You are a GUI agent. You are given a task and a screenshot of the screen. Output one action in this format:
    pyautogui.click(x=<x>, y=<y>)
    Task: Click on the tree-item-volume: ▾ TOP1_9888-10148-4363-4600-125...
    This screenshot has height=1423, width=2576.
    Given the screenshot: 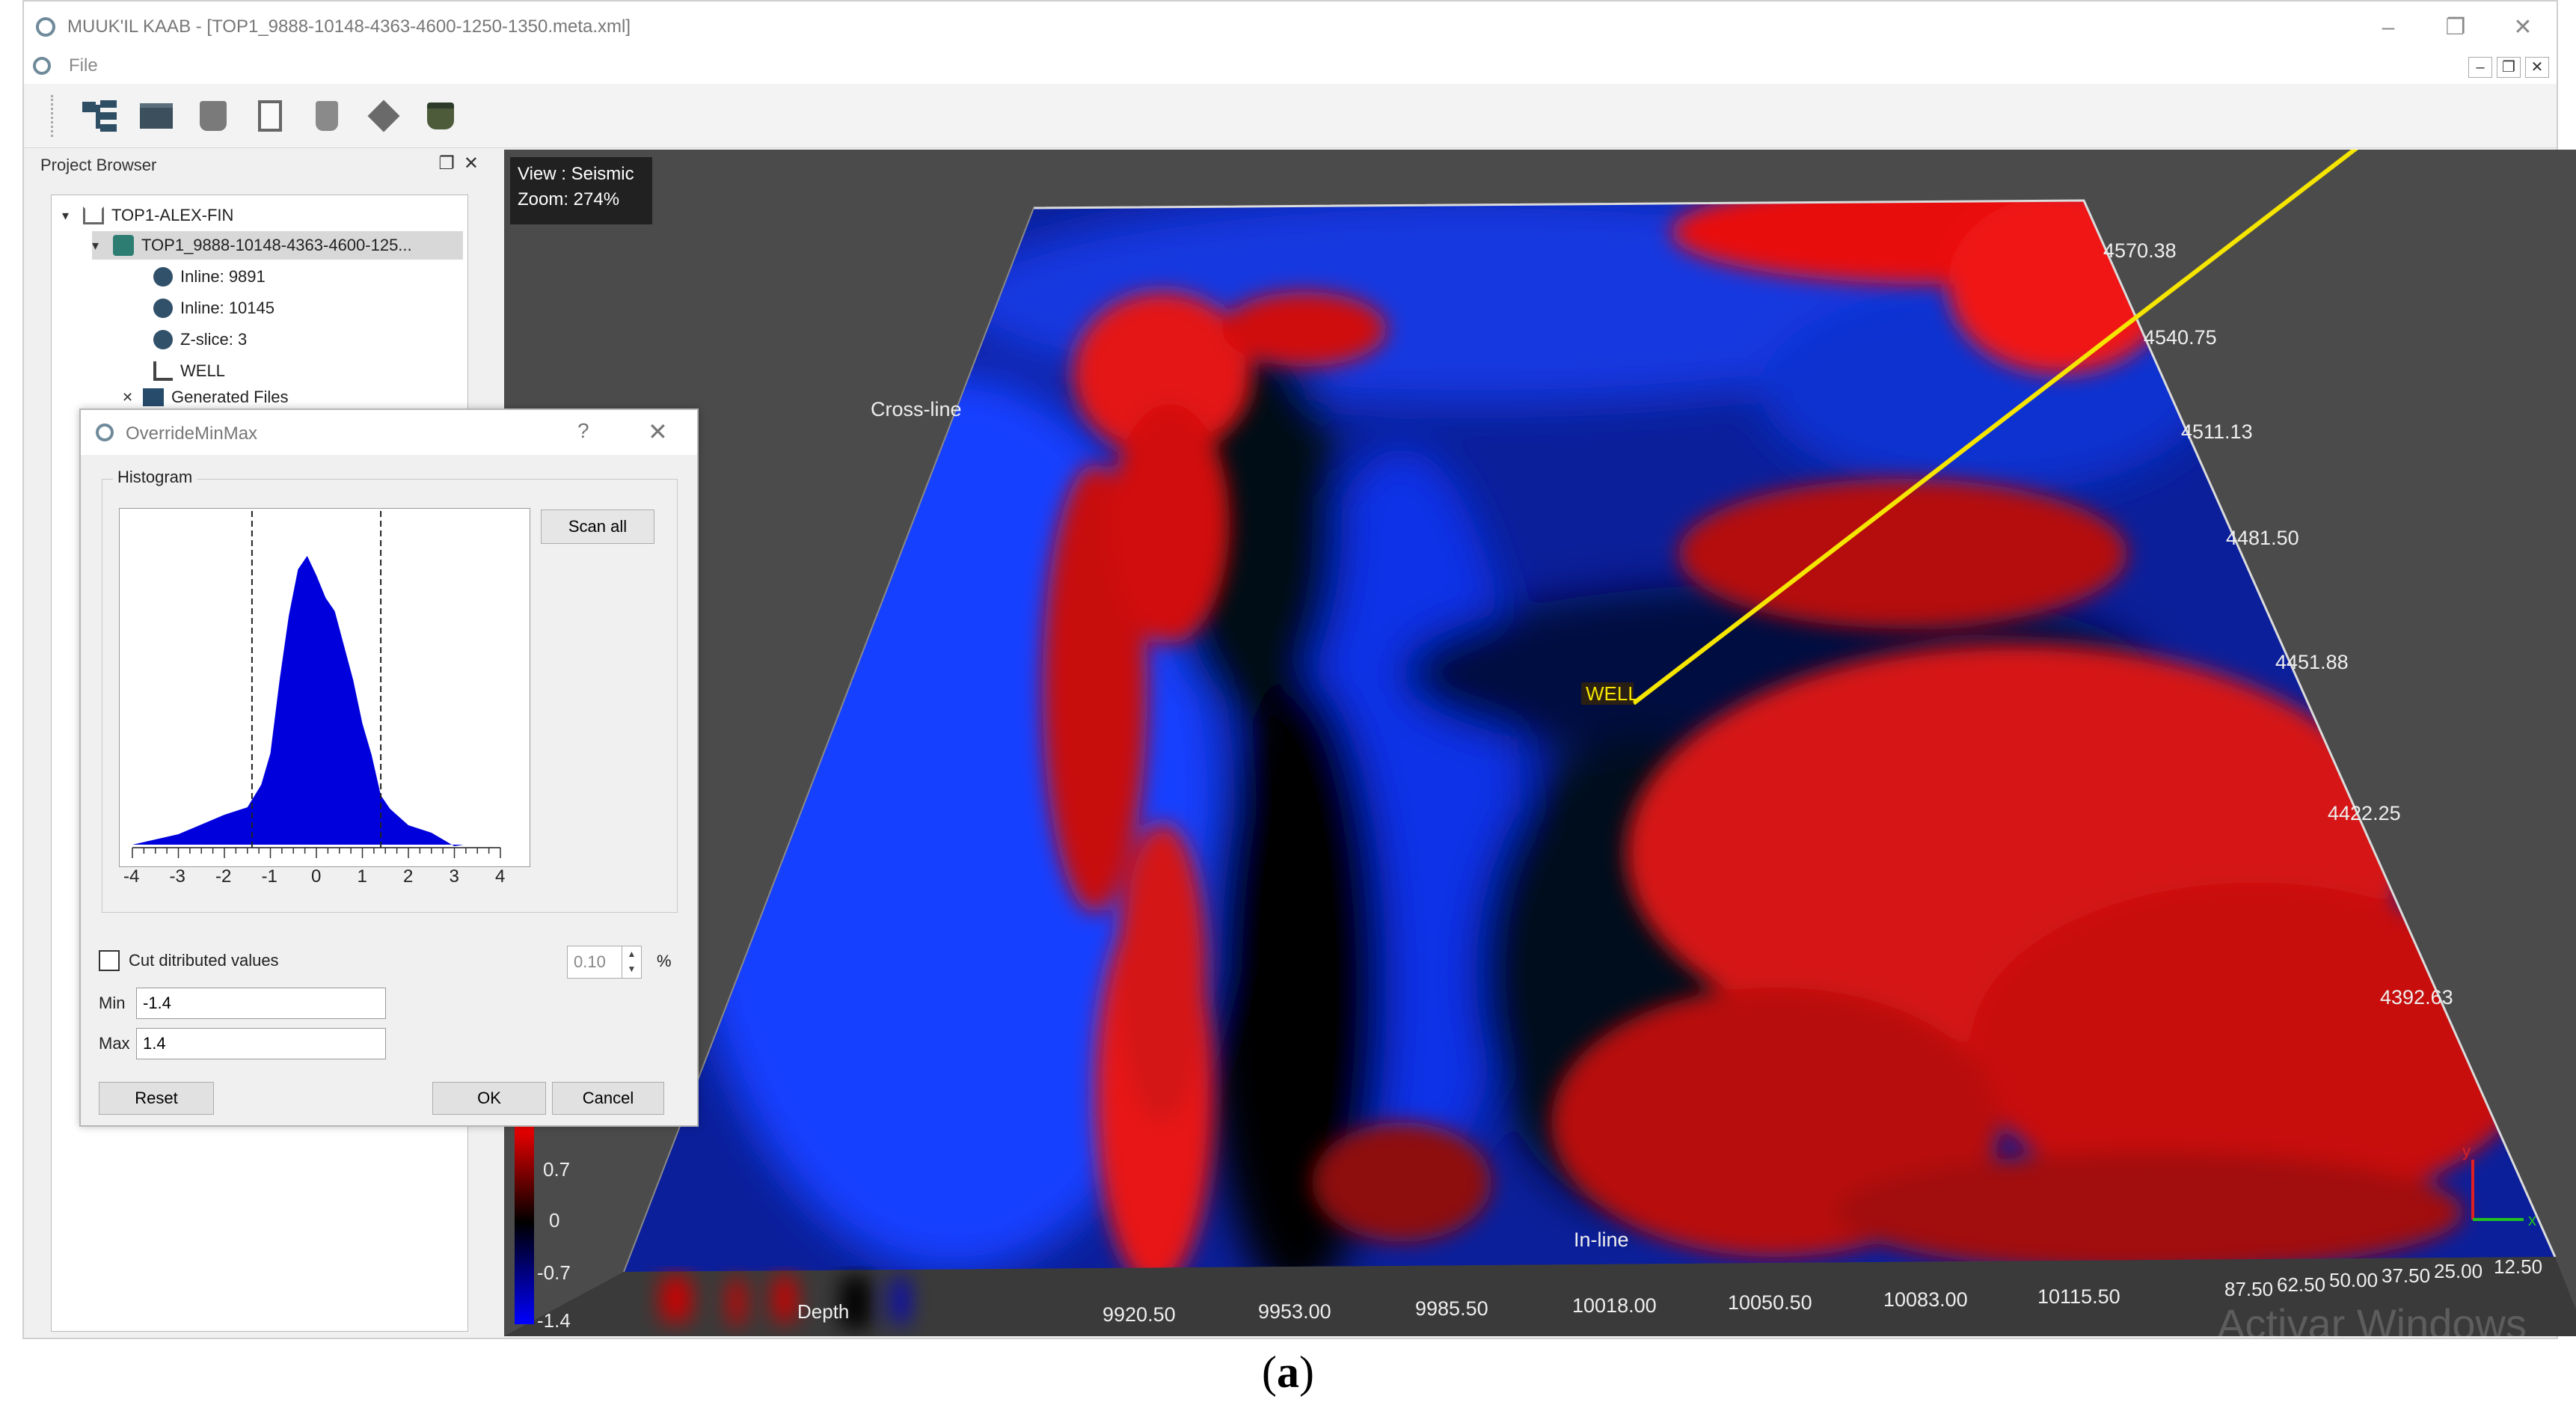 What is the action you would take?
    pyautogui.click(x=277, y=245)
    